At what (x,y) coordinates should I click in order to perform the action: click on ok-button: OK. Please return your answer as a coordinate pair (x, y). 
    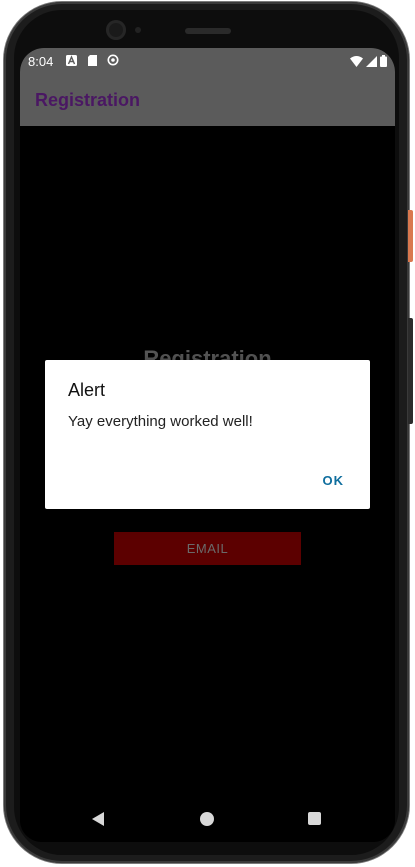
    Looking at the image, I should click on (334, 480).